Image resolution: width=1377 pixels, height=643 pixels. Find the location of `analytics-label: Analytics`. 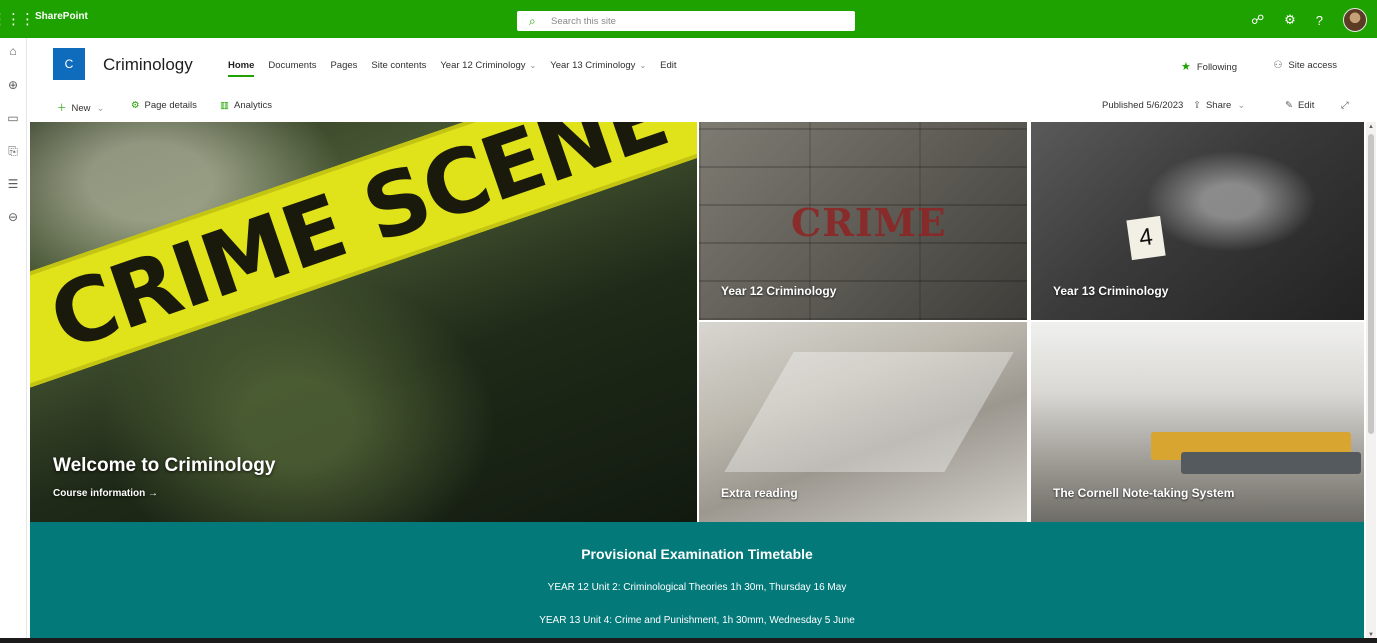

analytics-label: Analytics is located at coordinates (252, 105).